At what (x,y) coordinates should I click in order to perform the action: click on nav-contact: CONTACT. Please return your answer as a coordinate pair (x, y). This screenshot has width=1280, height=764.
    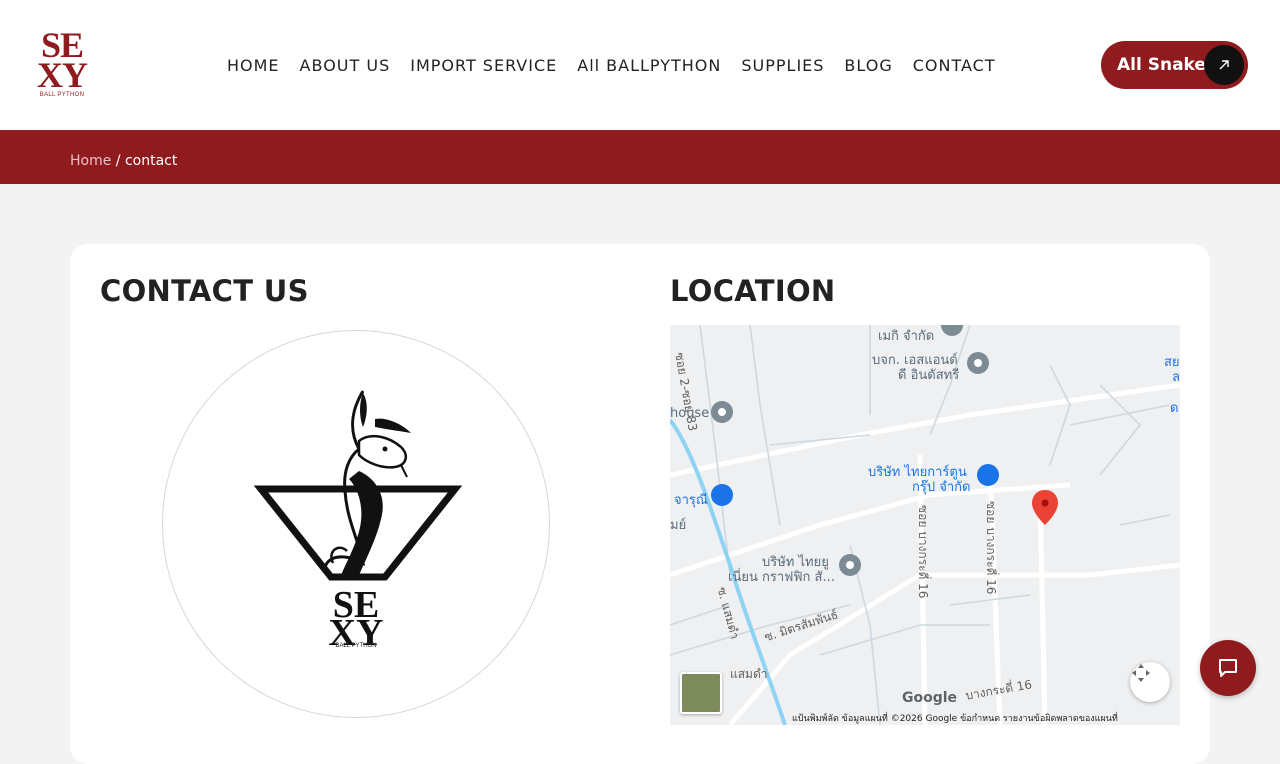
    Looking at the image, I should click on (954, 65).